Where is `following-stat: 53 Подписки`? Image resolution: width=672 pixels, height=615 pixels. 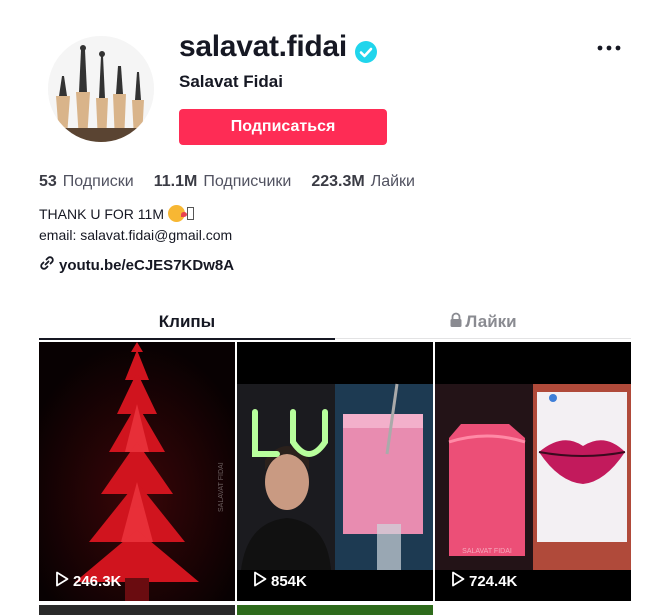
following-stat: 53 Подписки is located at coordinates (86, 182).